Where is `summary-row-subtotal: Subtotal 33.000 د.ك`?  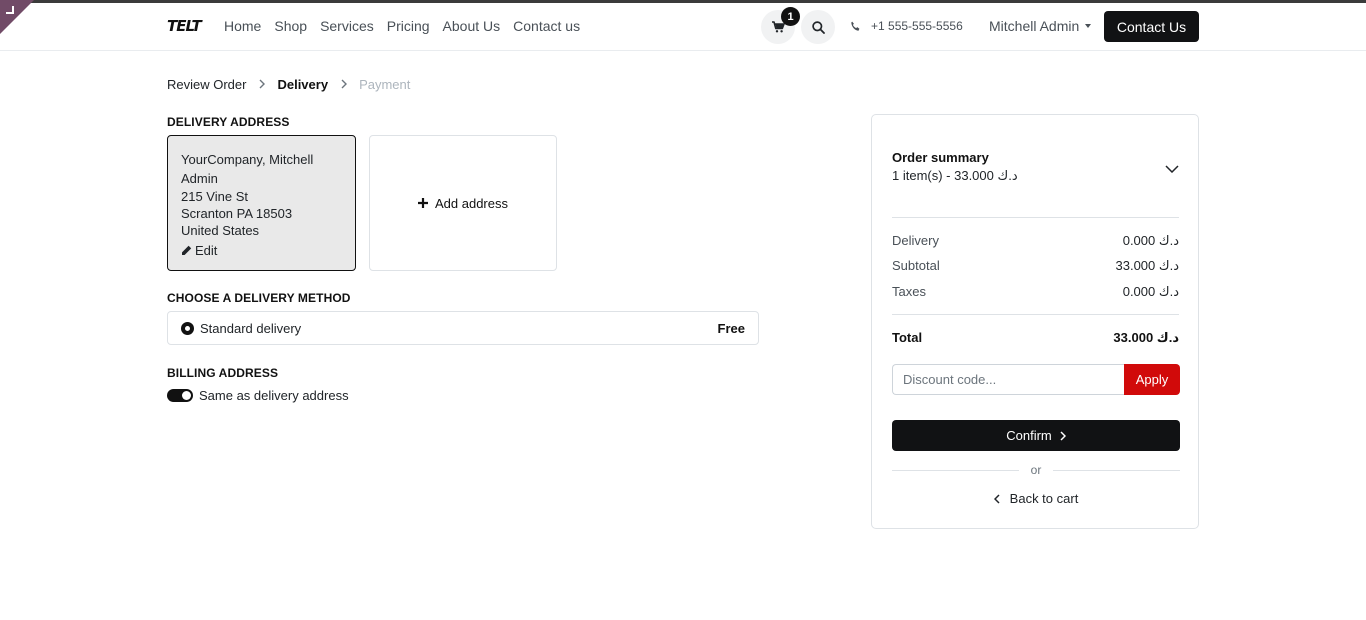 summary-row-subtotal: Subtotal 33.000 د.ك is located at coordinates (1035, 266).